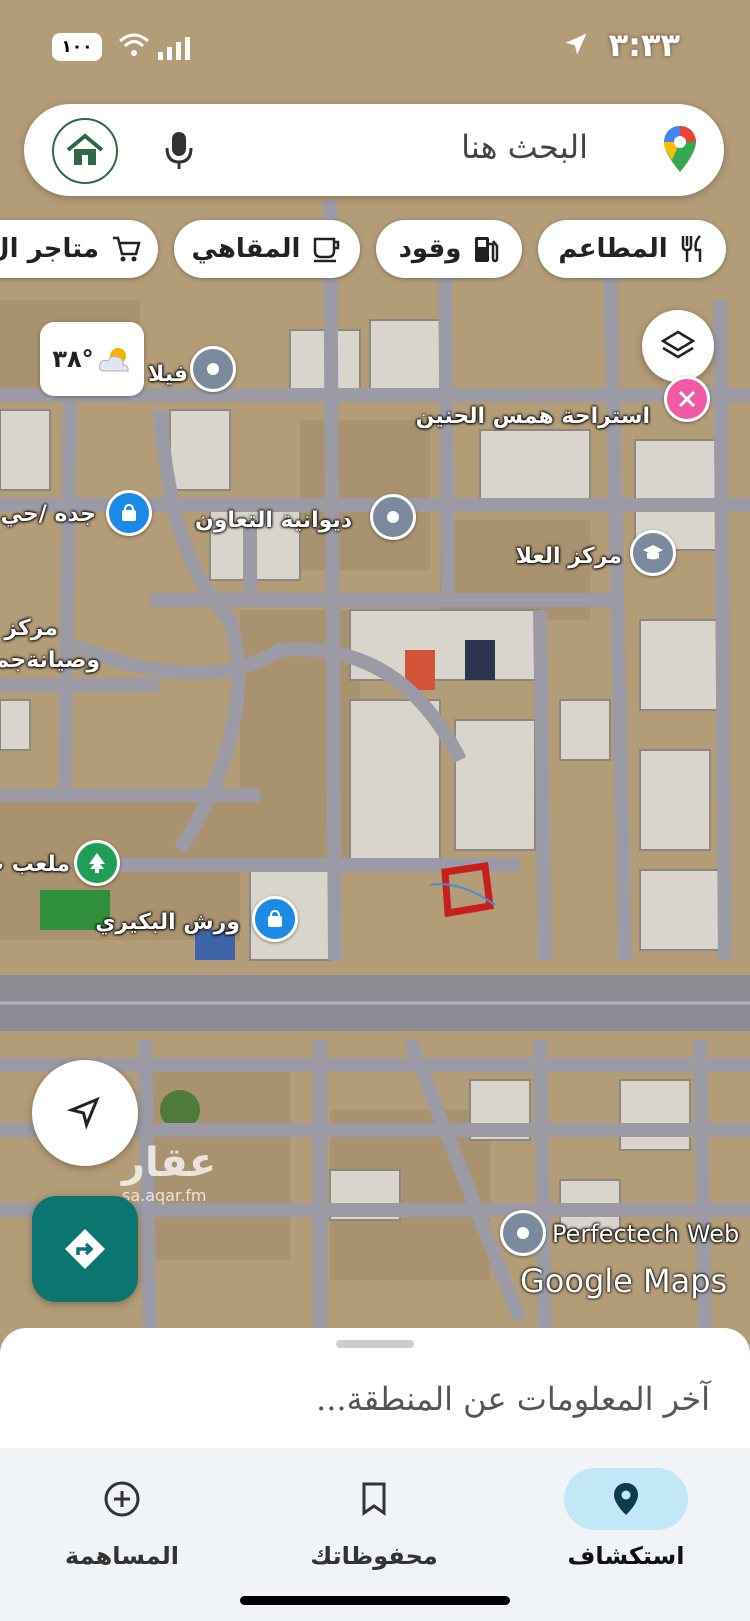 The image size is (750, 1621). I want to click on place-label: فيلا, so click(168, 374).